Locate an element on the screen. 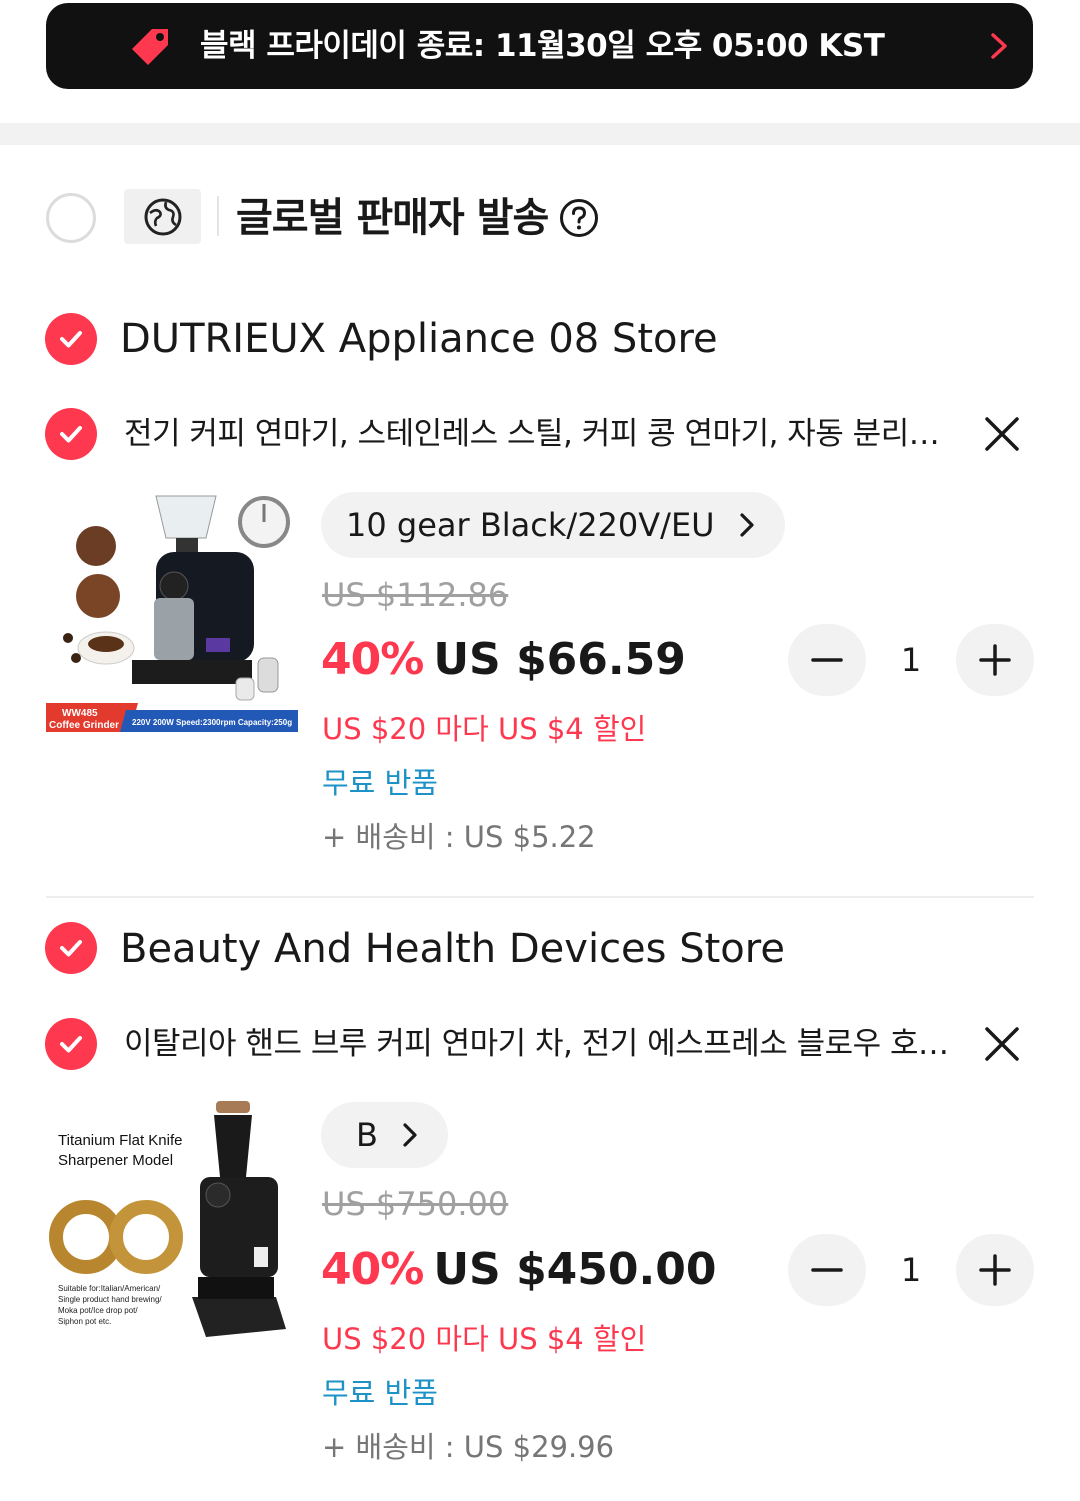  store-divider is located at coordinates (540, 897).